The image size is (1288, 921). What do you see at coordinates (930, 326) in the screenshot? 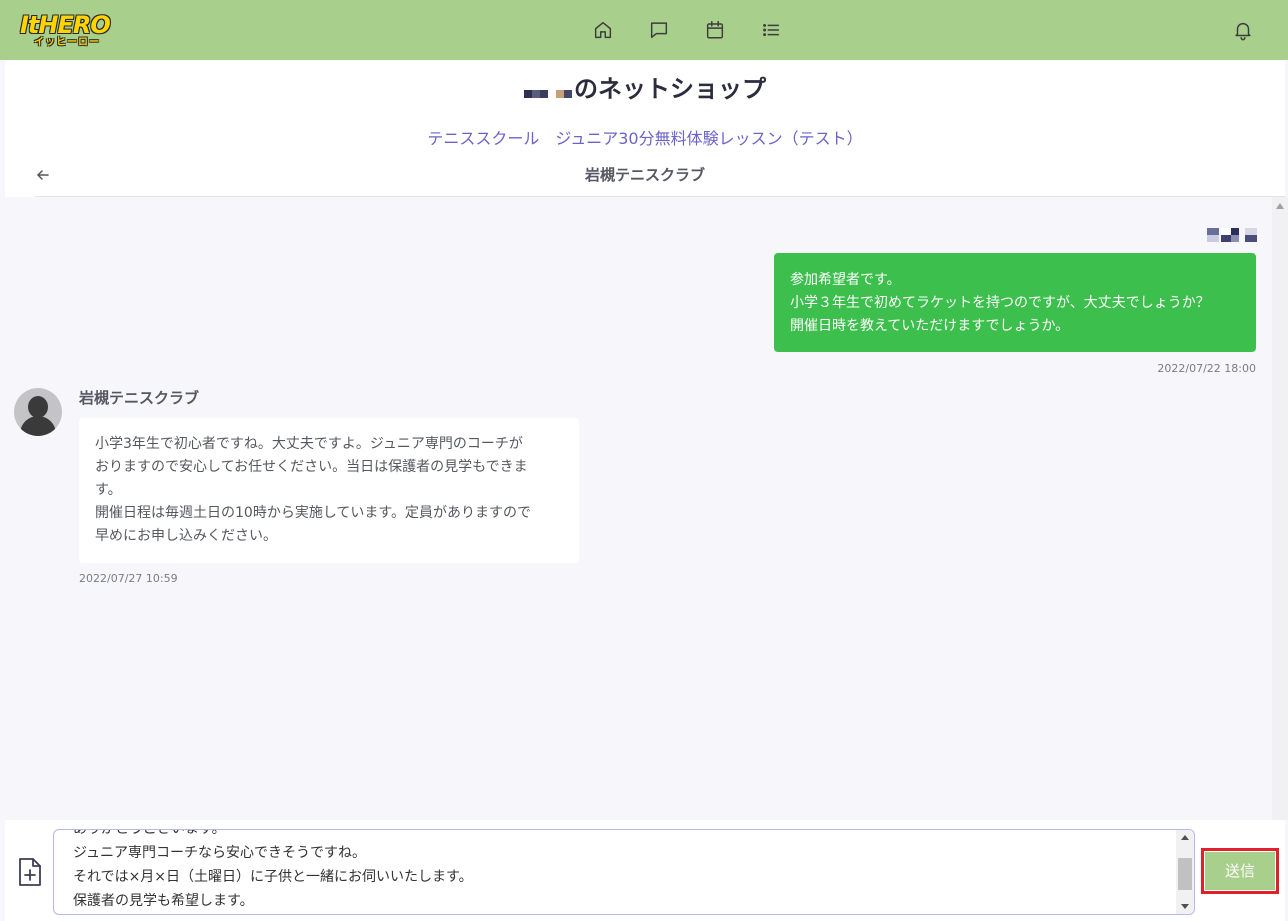
I see `message-line: 開催日時を教えていただけますでしょうか。` at bounding box center [930, 326].